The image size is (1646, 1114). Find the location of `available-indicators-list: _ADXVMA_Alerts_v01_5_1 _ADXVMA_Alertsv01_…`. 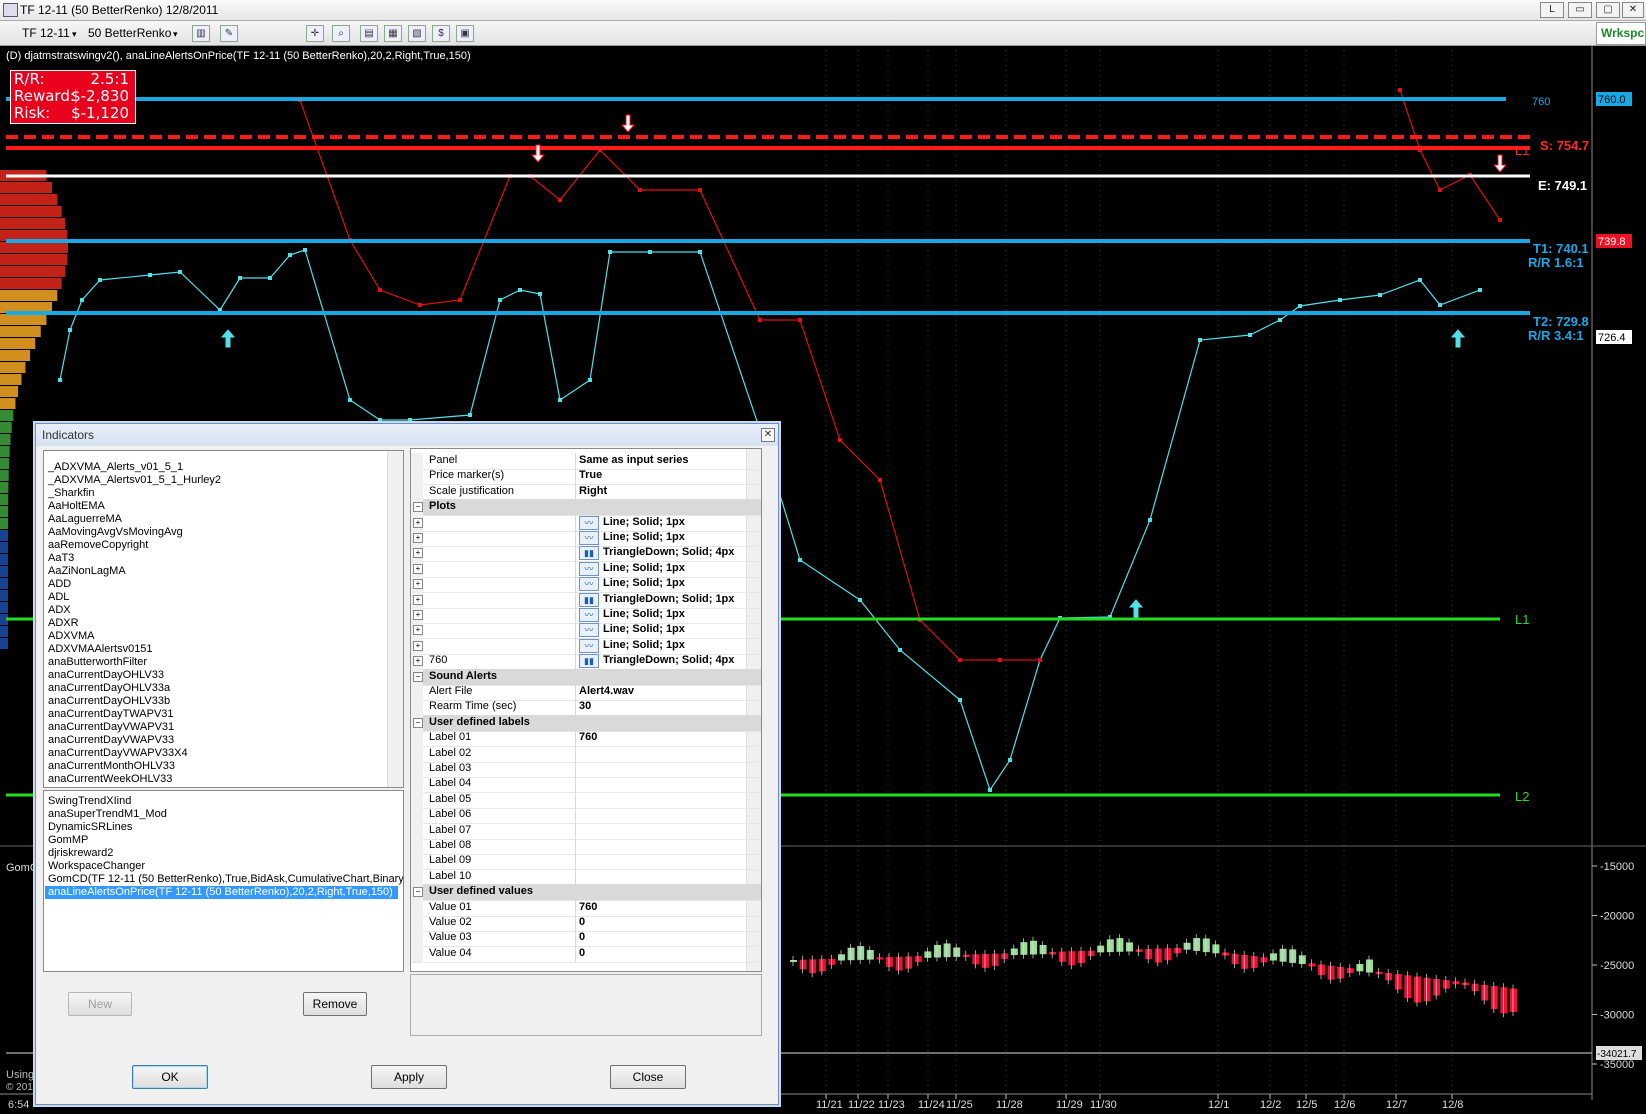

available-indicators-list: _ADXVMA_Alerts_v01_5_1 _ADXVMA_Alertsv01_… is located at coordinates (223, 619).